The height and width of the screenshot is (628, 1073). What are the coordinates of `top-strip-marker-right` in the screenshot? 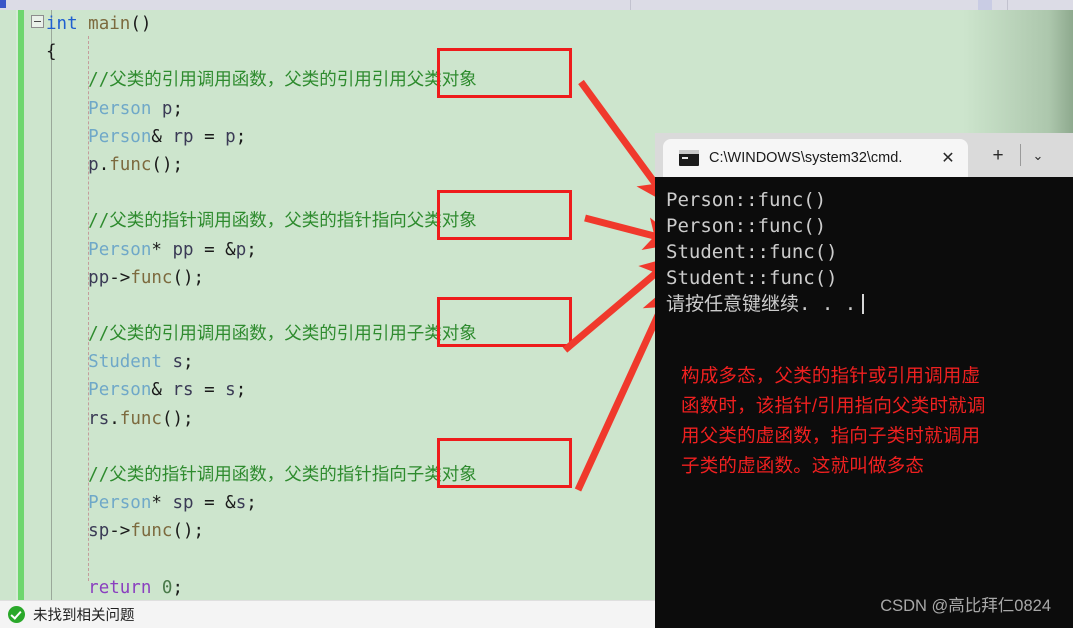 It's located at (985, 5).